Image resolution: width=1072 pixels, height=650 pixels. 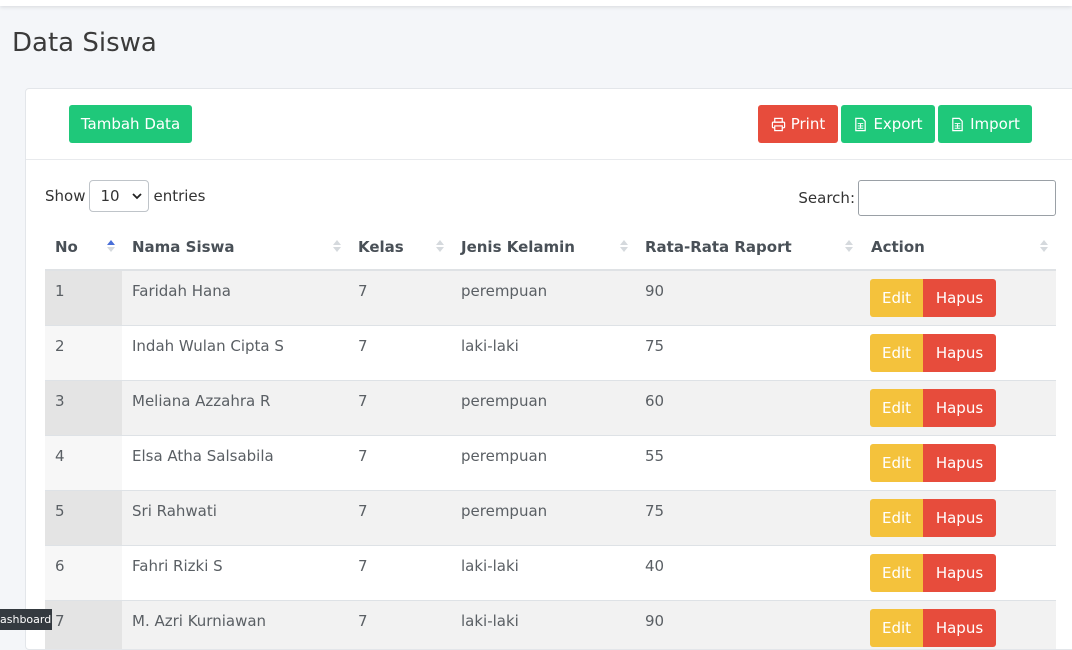 I want to click on cell-rata-rata: 55, so click(x=655, y=456).